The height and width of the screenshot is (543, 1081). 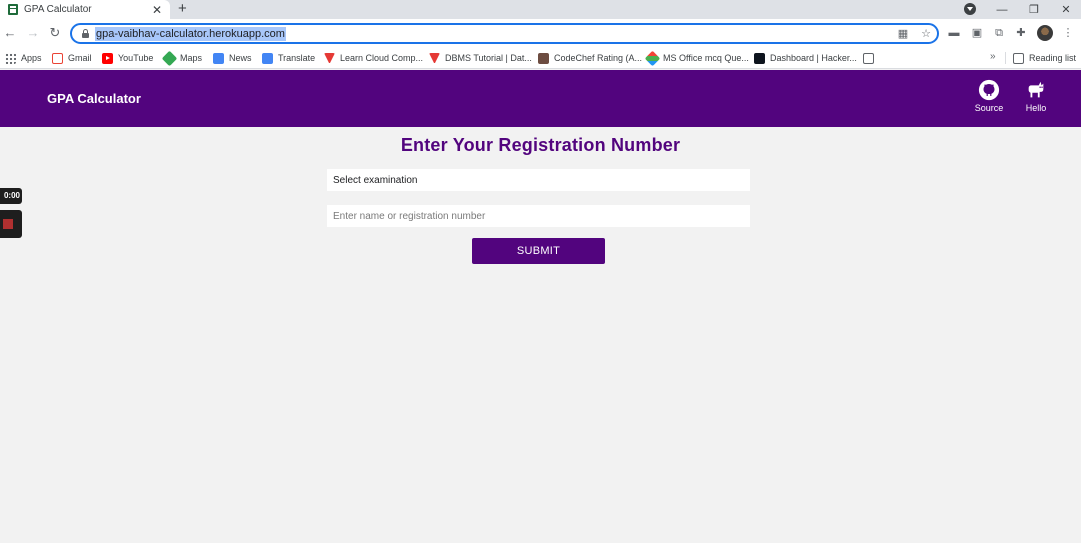 What do you see at coordinates (970, 9) in the screenshot?
I see `tab-search-icon` at bounding box center [970, 9].